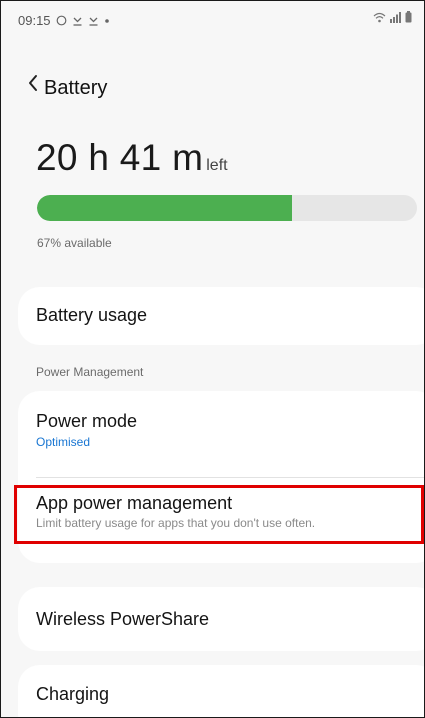 This screenshot has width=425, height=718. I want to click on status-right, so click(392, 17).